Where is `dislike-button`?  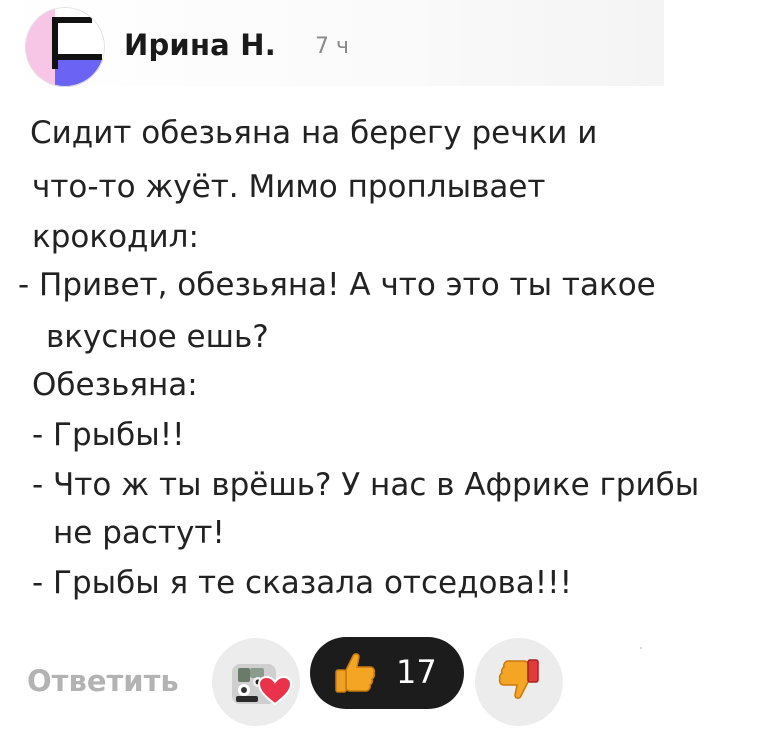
dislike-button is located at coordinates (519, 682).